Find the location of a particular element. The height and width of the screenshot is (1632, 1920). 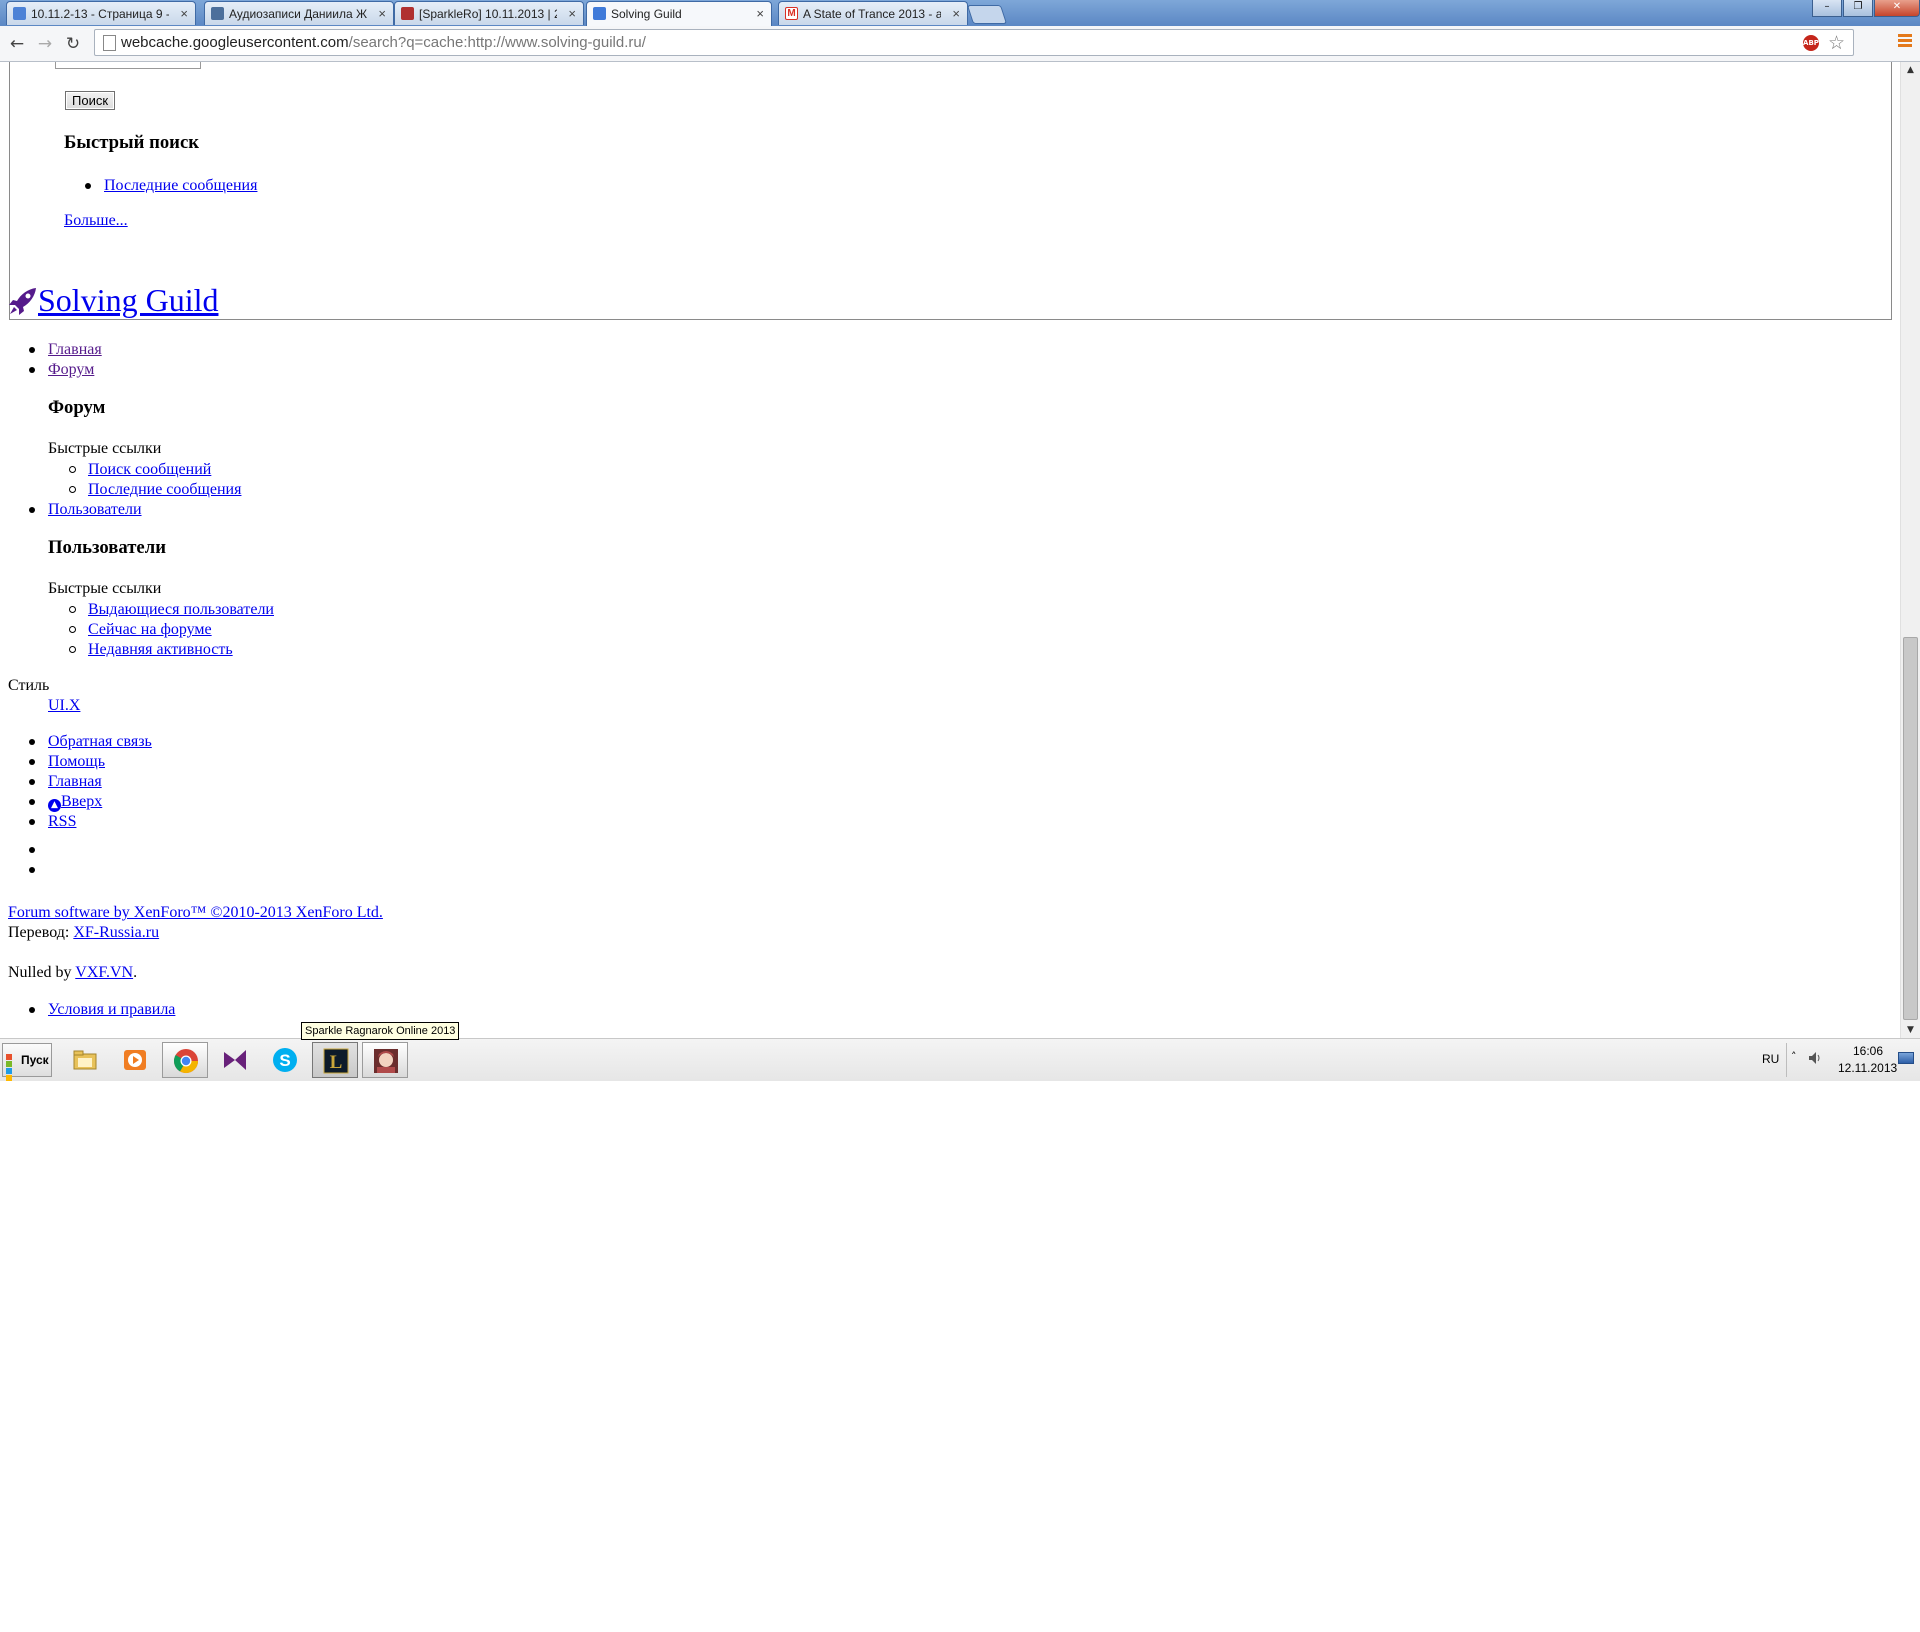

list-item: Главная is located at coordinates (90, 782).